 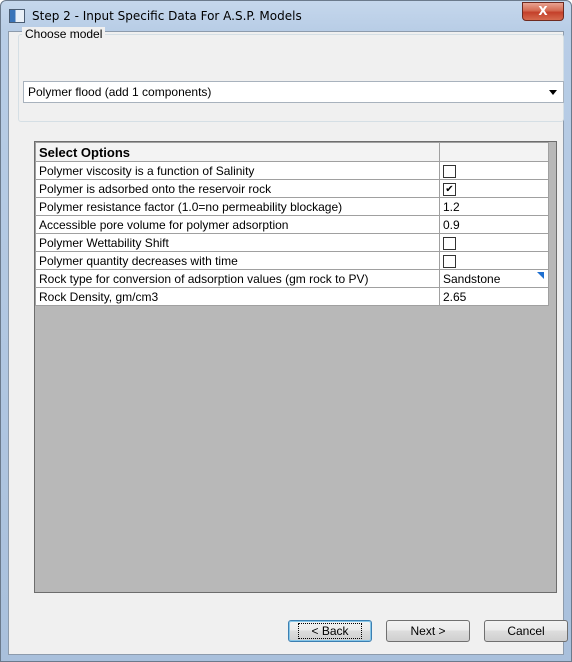 I want to click on grid-header-label: Select Options, so click(x=237, y=152).